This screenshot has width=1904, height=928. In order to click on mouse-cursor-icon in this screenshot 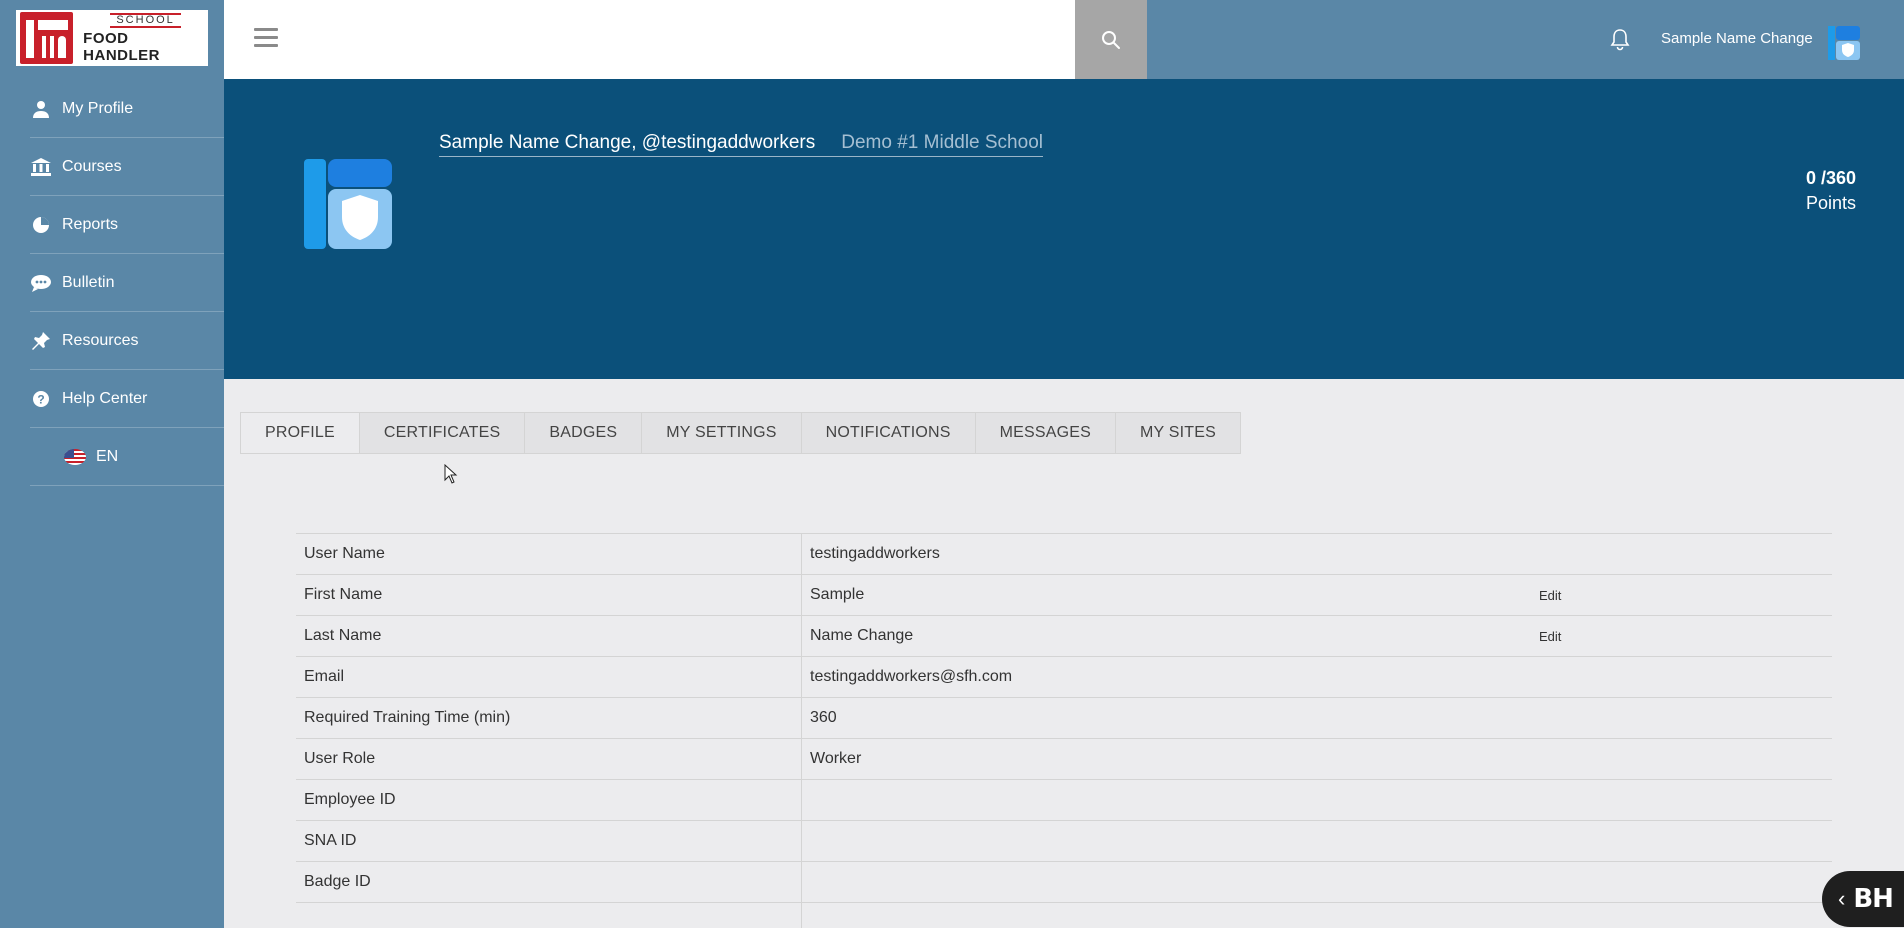, I will do `click(451, 474)`.